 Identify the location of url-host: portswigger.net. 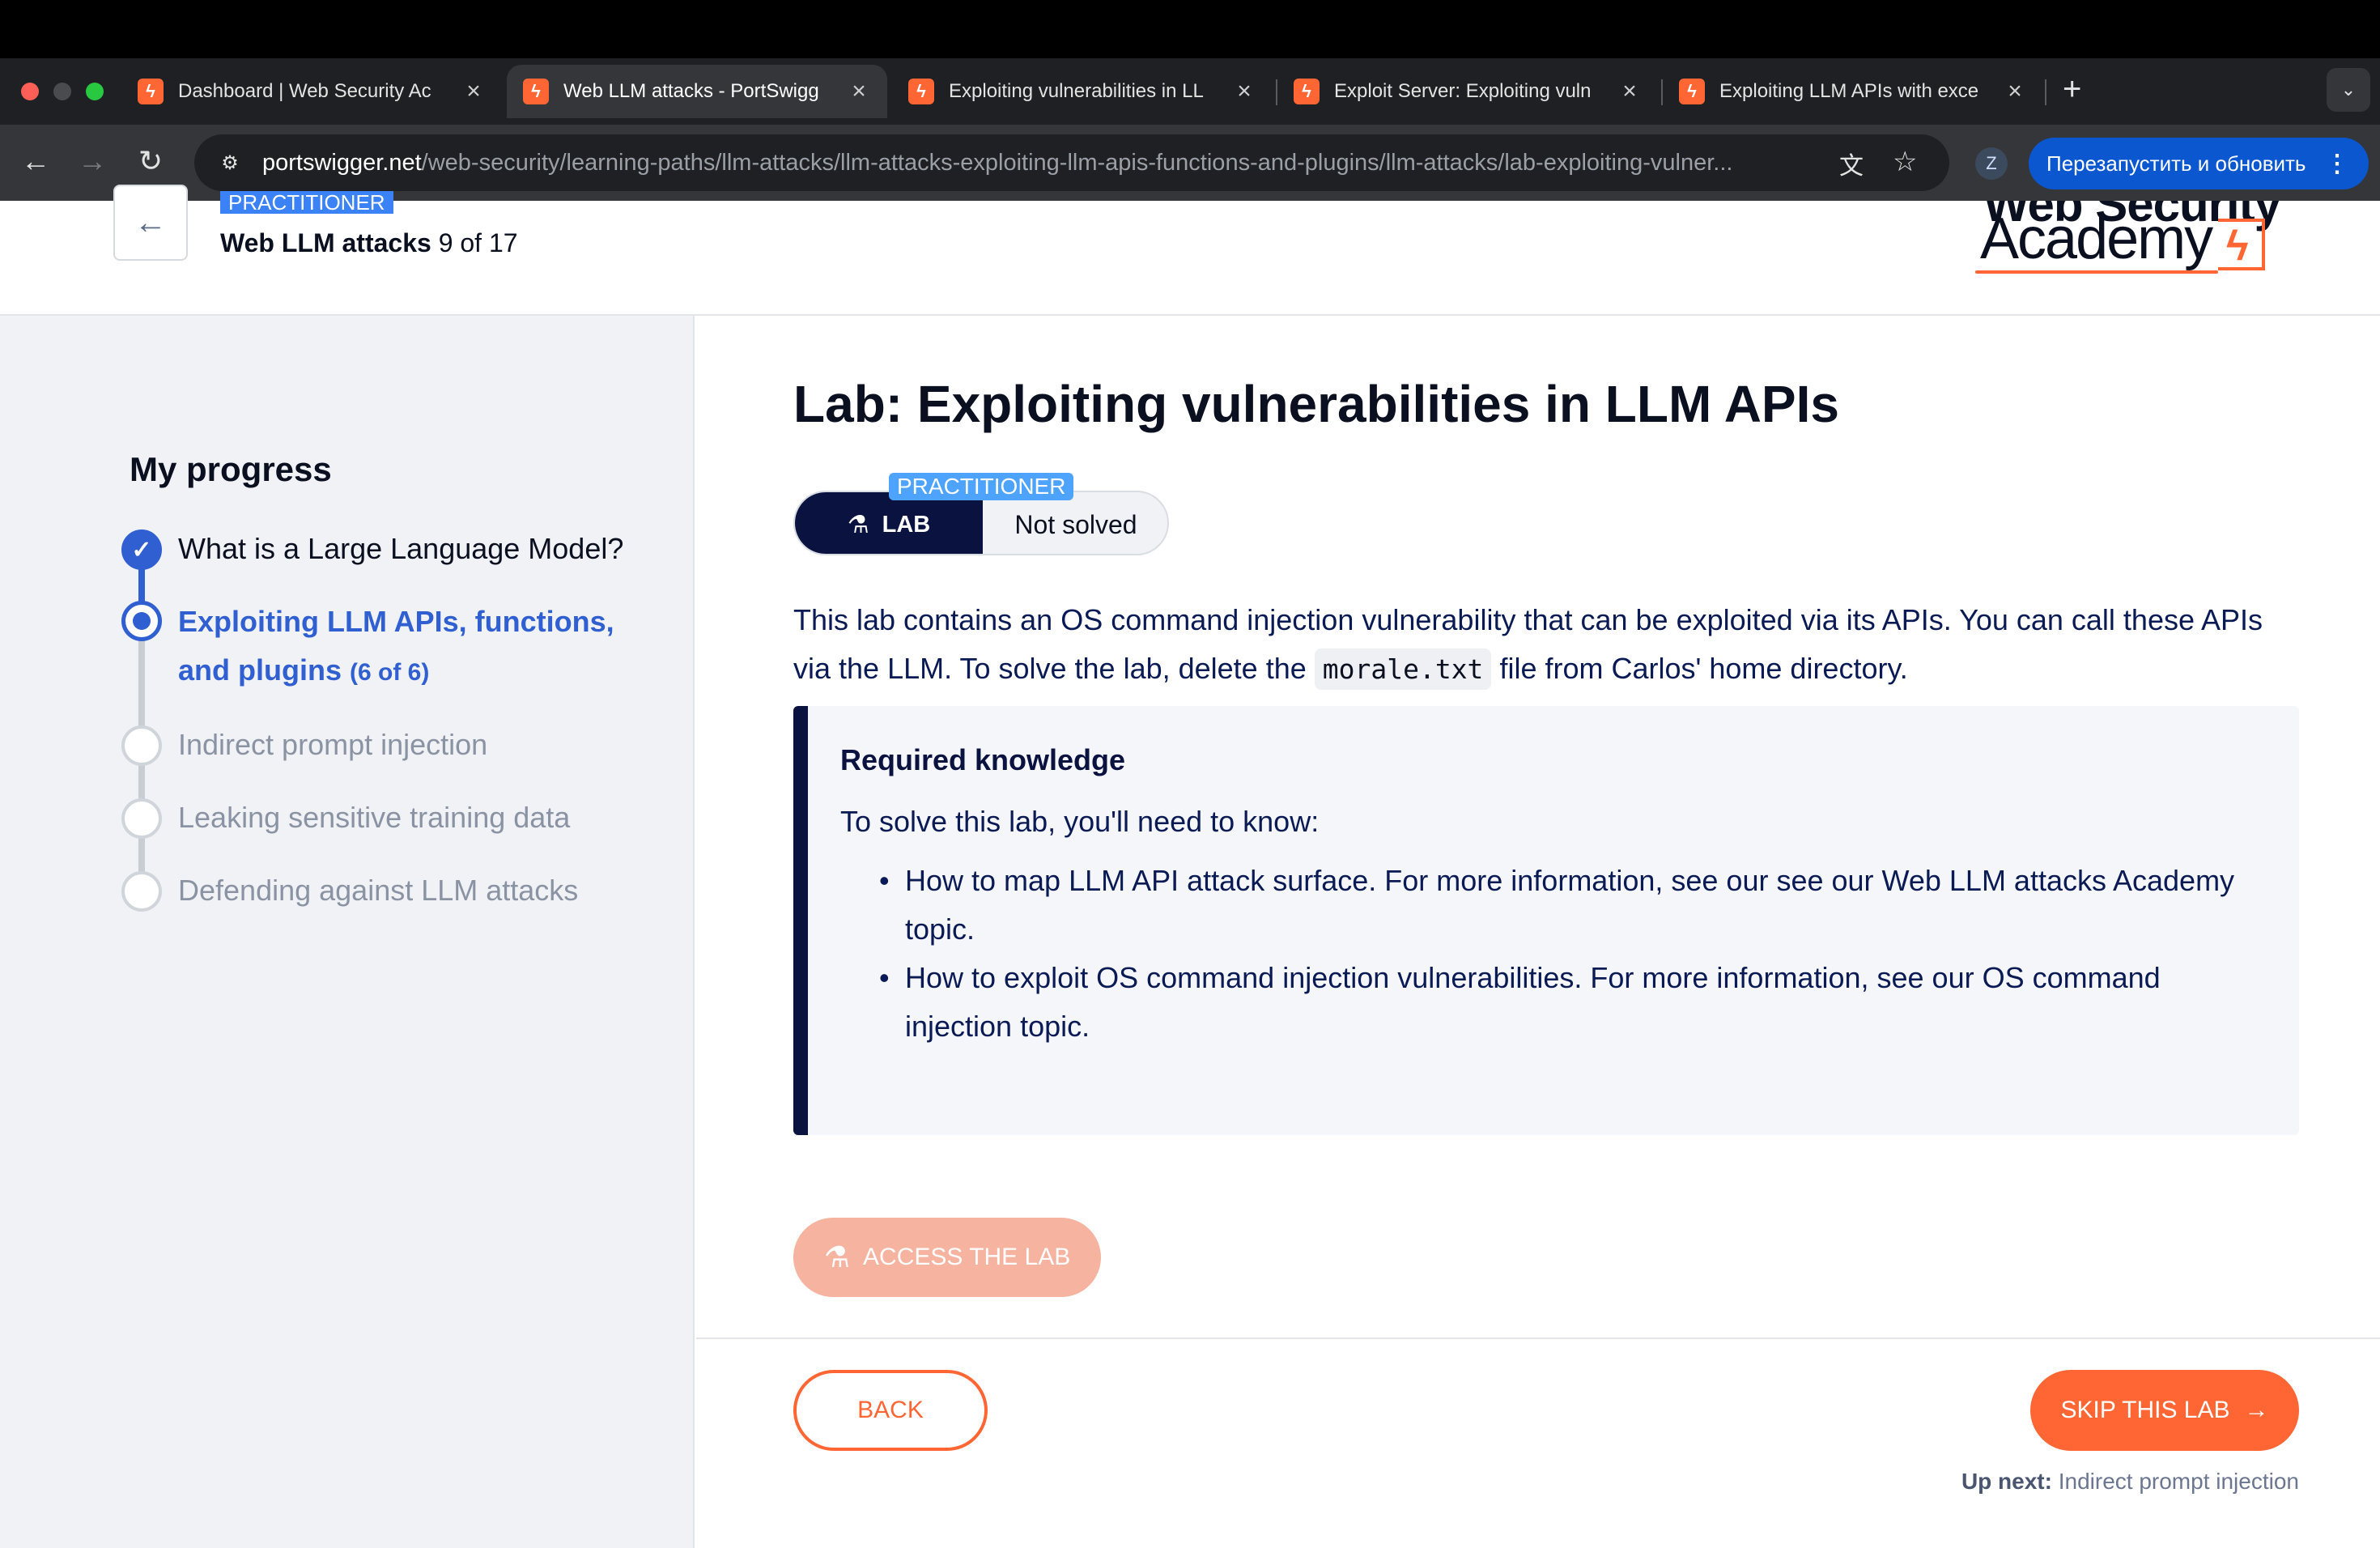
(342, 162).